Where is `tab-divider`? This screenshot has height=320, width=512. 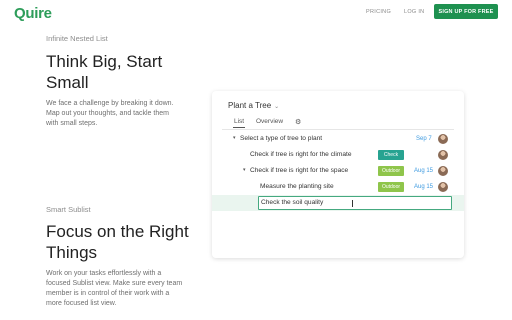 tab-divider is located at coordinates (338, 129).